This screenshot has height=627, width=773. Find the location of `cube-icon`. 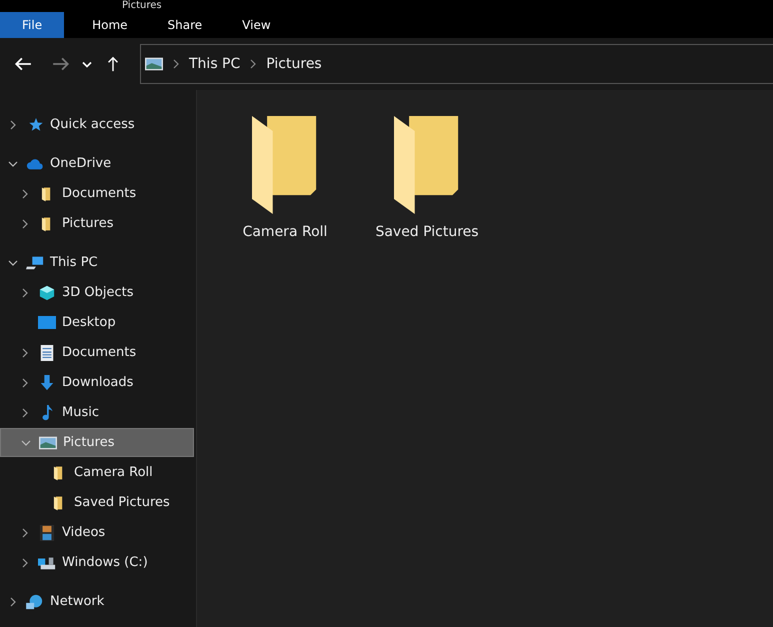

cube-icon is located at coordinates (47, 292).